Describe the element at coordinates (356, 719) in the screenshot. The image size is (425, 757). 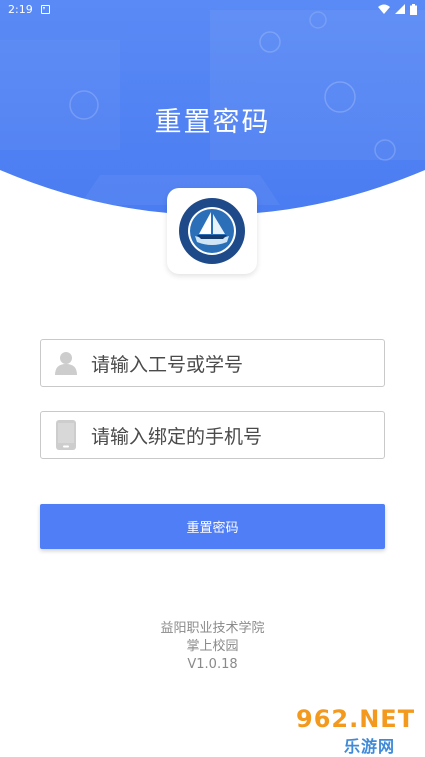
I see `watermark-top: 962.NET` at that location.